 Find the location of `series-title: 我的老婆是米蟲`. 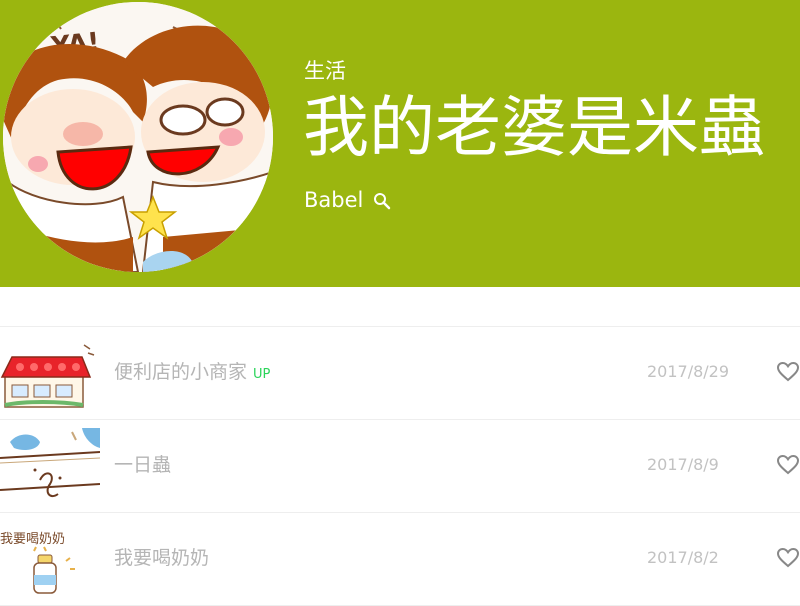

series-title: 我的老婆是米蟲 is located at coordinates (534, 127).